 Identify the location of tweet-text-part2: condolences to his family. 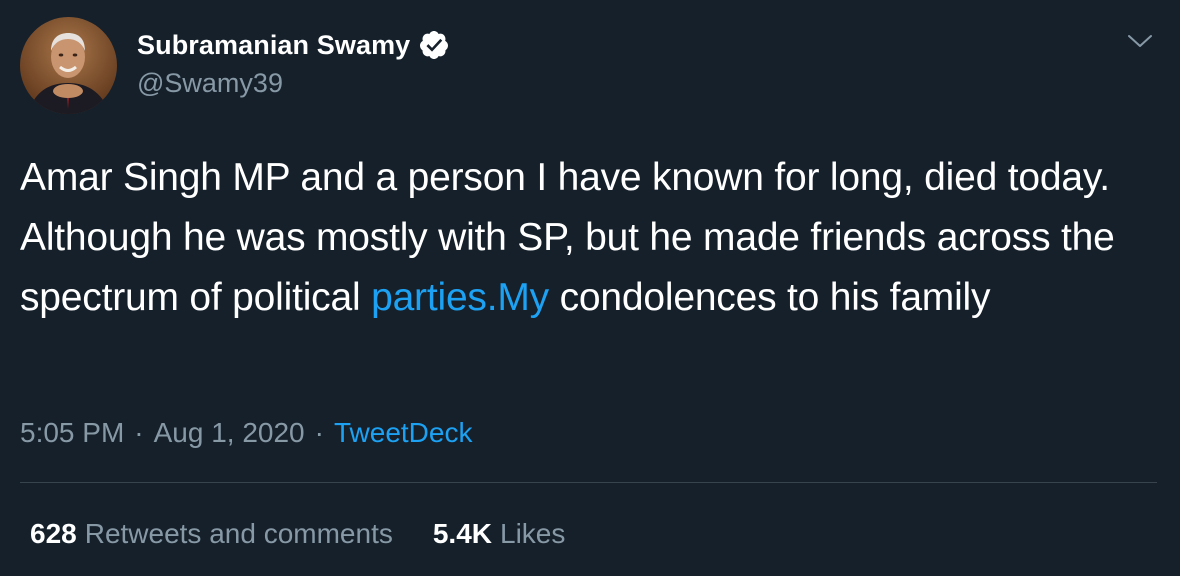
(769, 297).